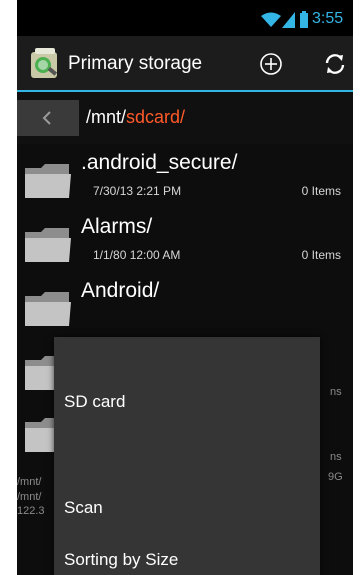 This screenshot has width=362, height=575. Describe the element at coordinates (95, 401) in the screenshot. I see `menu-item-label: SD card` at that location.